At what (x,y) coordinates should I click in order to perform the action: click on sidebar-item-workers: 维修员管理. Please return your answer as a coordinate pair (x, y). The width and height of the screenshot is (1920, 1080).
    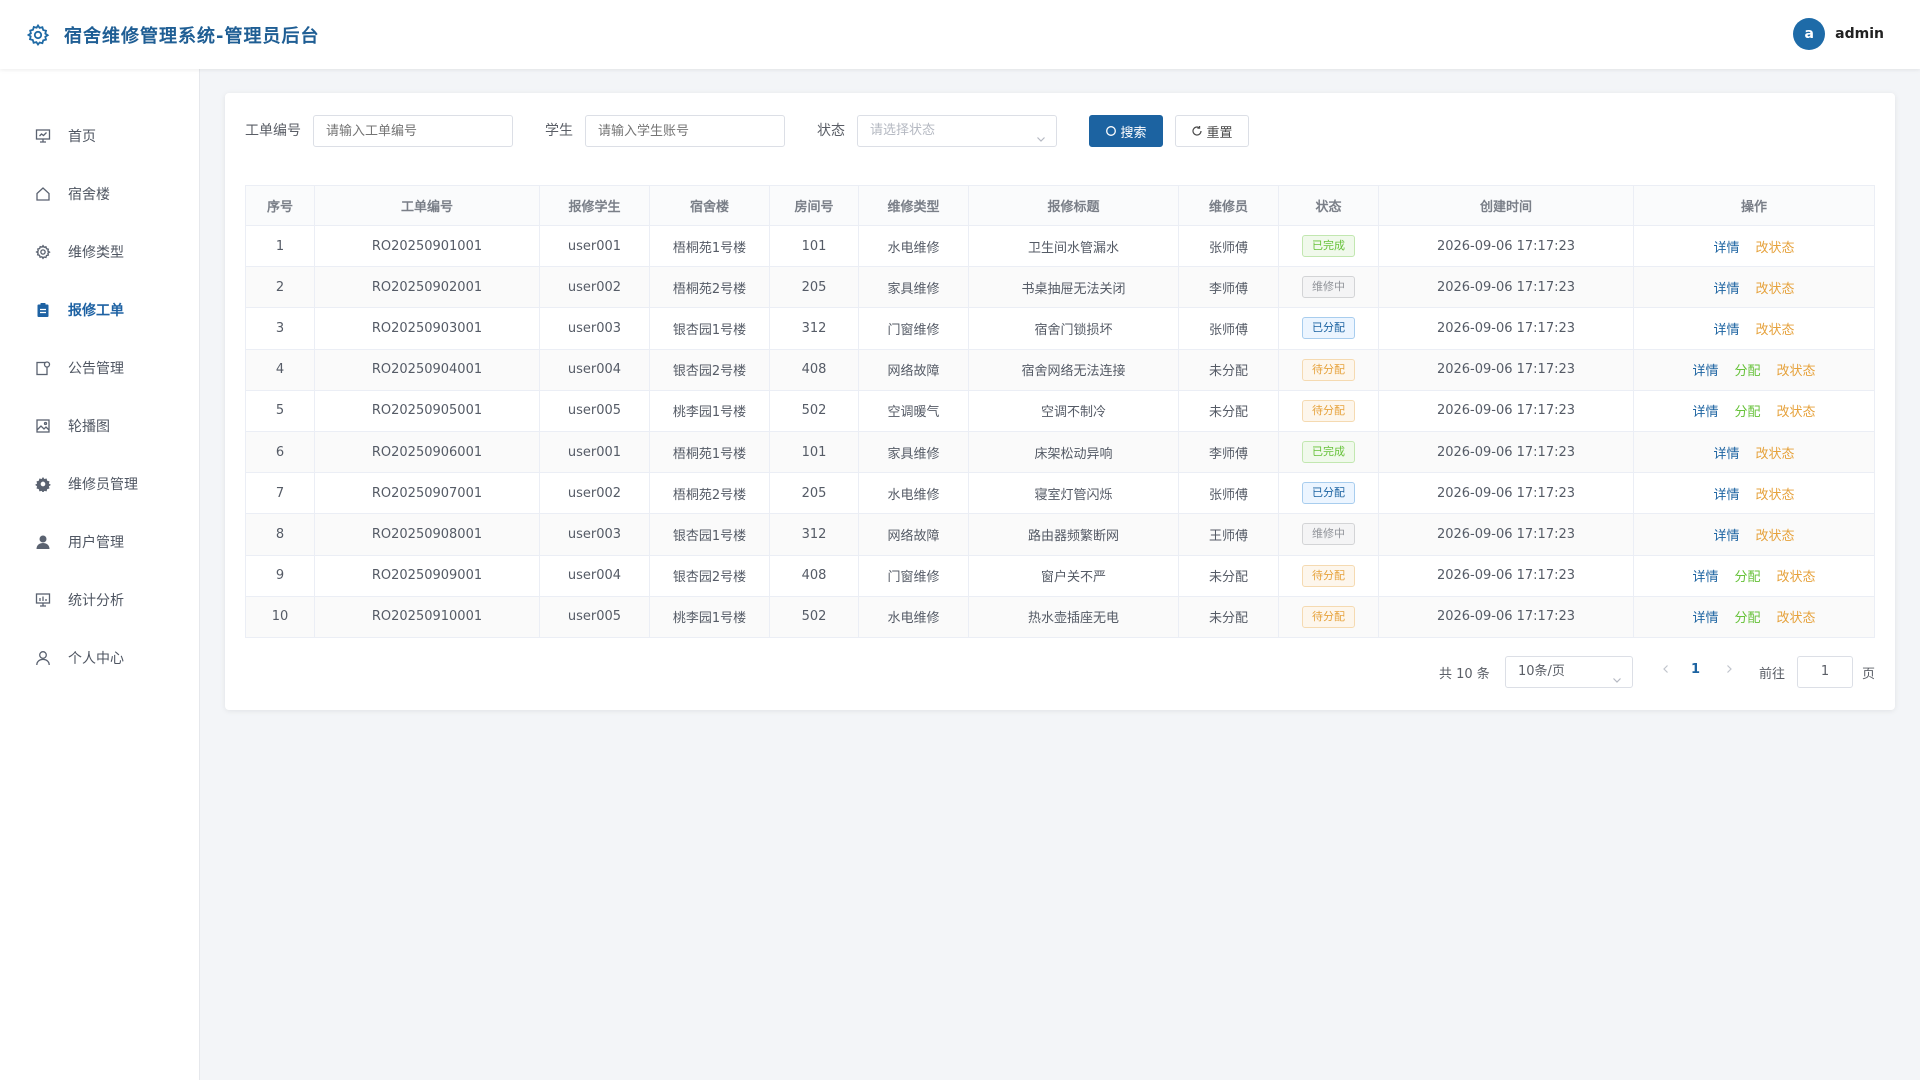
    Looking at the image, I should click on (100, 484).